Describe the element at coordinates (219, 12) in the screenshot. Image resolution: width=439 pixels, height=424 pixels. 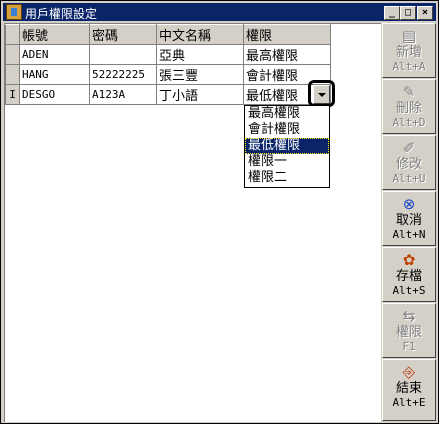
I see `title-bar: 用戶權限設定 _ □ ×` at that location.